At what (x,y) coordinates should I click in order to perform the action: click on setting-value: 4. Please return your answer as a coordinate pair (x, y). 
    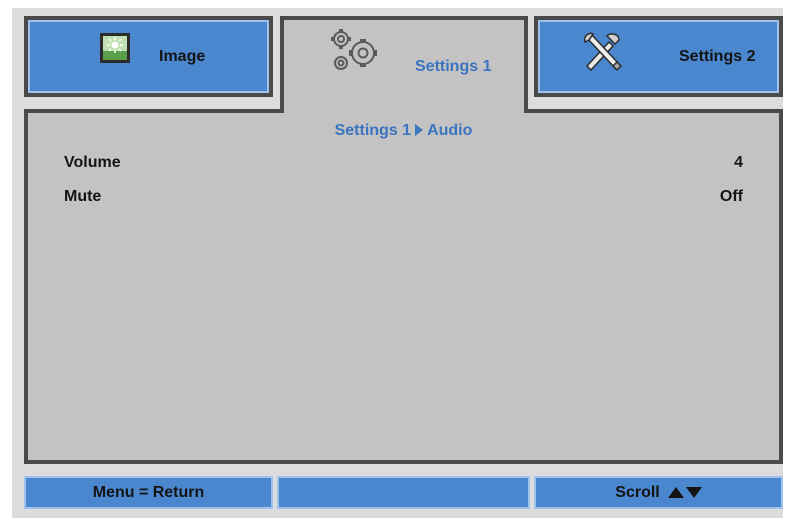
    Looking at the image, I should click on (738, 162).